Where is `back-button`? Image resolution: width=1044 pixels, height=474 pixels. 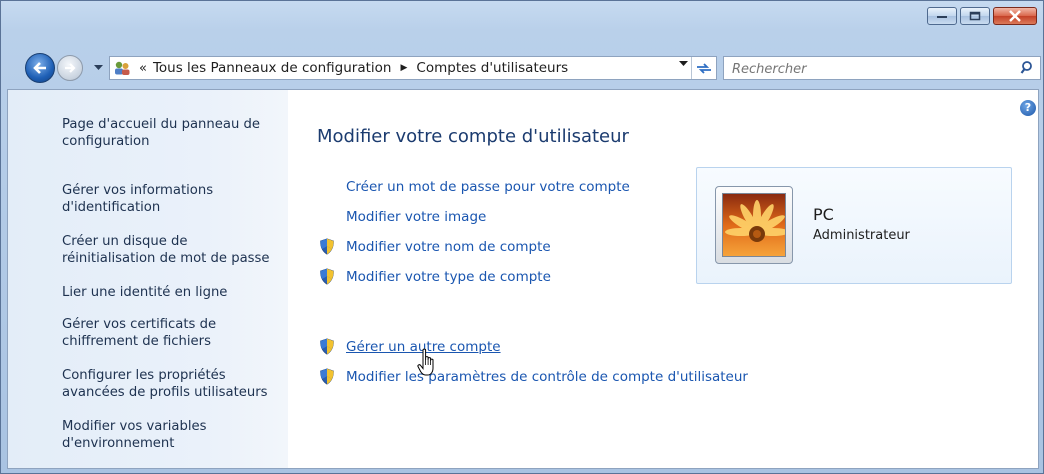
back-button is located at coordinates (40, 68).